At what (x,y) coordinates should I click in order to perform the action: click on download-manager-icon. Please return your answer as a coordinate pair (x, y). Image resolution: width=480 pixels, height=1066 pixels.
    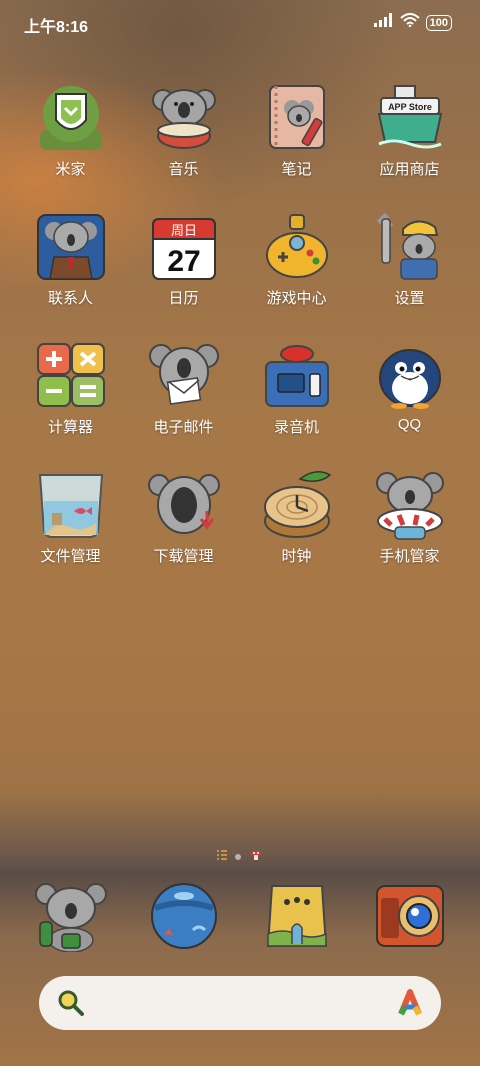
    Looking at the image, I should click on (183, 504).